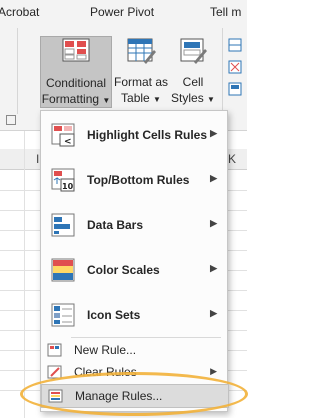 This screenshot has height=418, width=320. I want to click on ribbon-tab-strip: Acrobat Power Pivot Tell m, so click(123, 11).